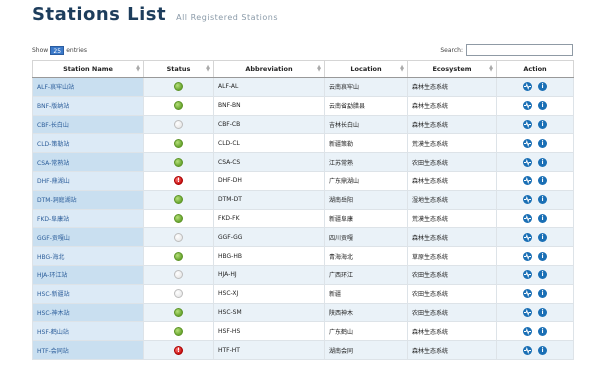  I want to click on column-header-ecosystem: Ecosystem ▲ ▼, so click(452, 69).